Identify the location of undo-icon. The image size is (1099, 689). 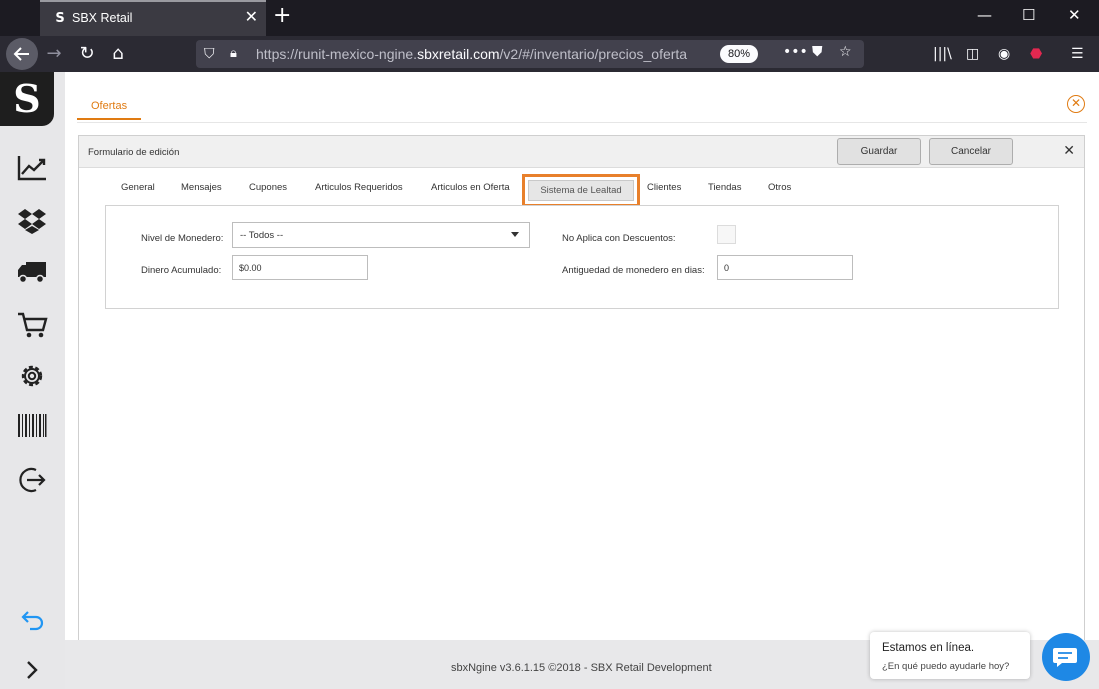
(32, 621).